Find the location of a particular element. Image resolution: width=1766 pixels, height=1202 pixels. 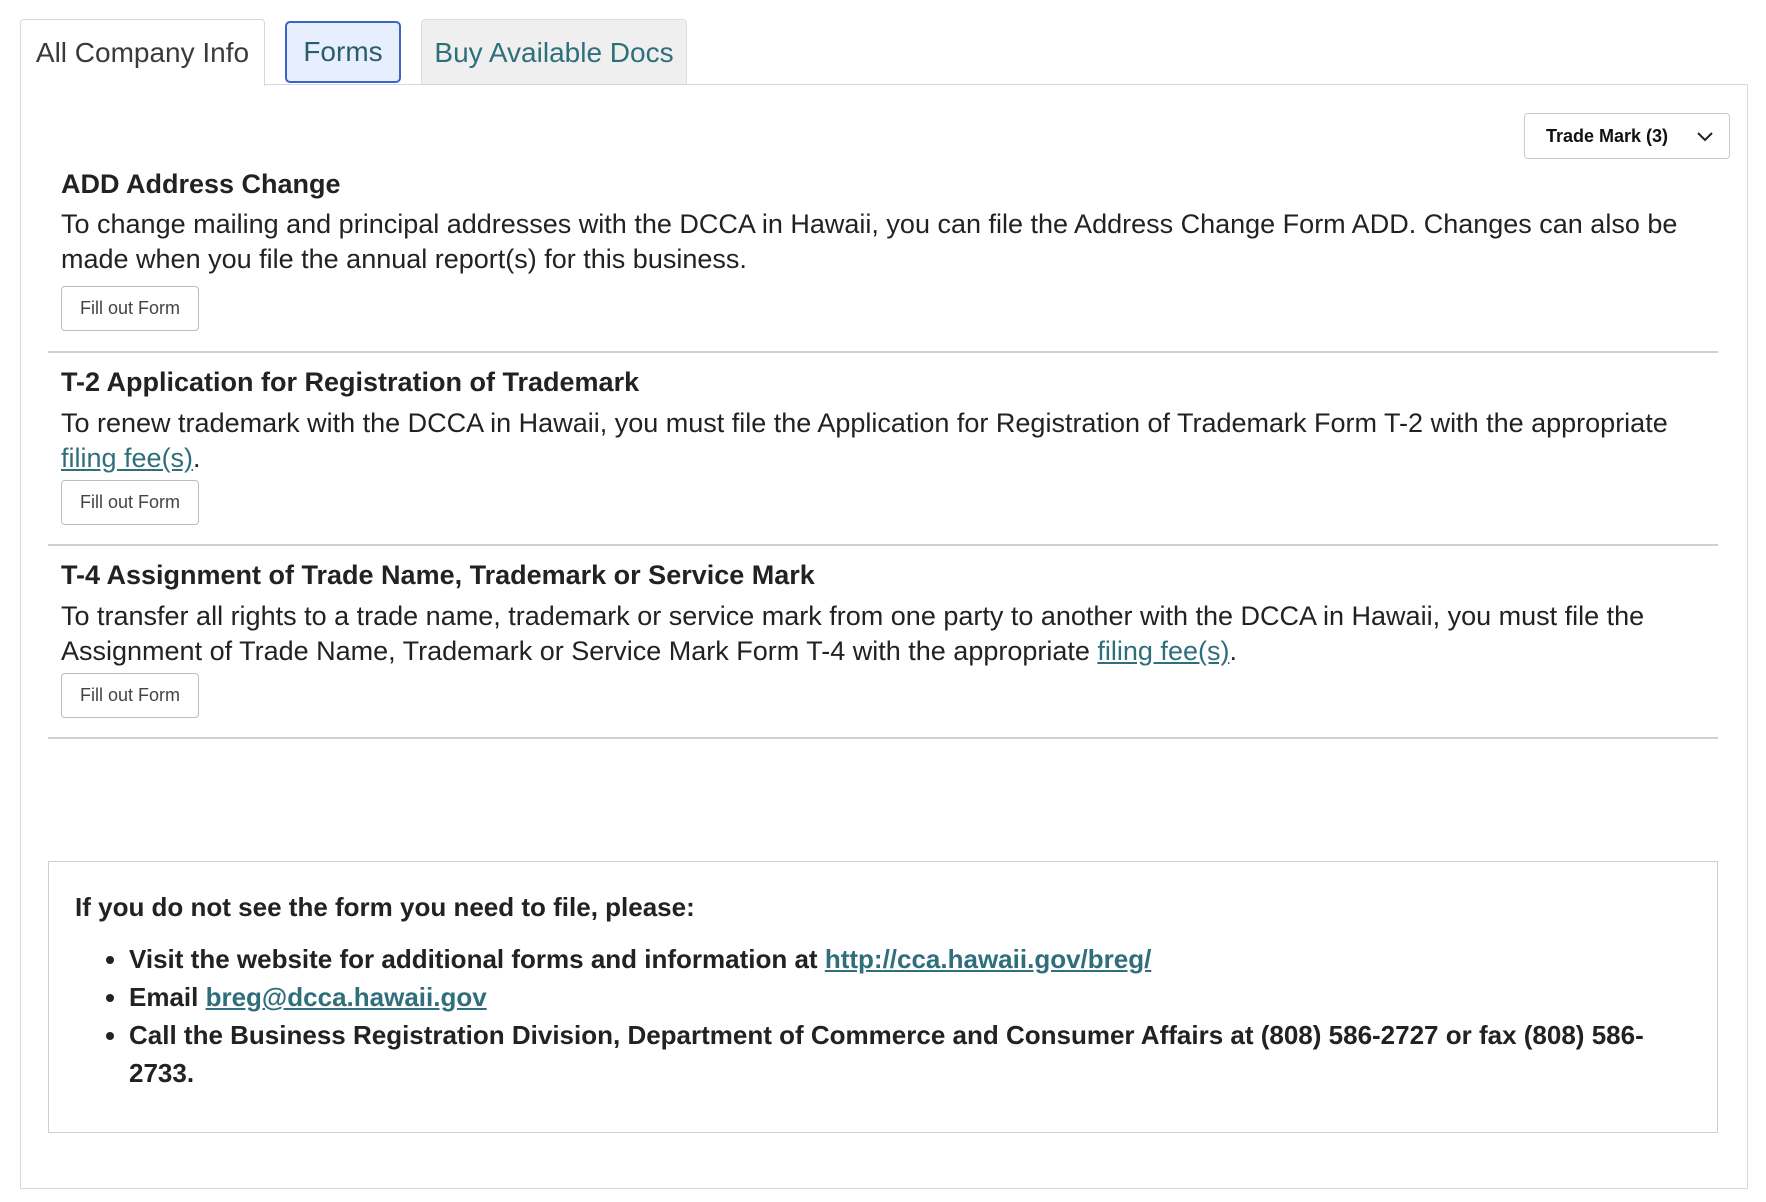

chevron-down-icon is located at coordinates (1705, 137).